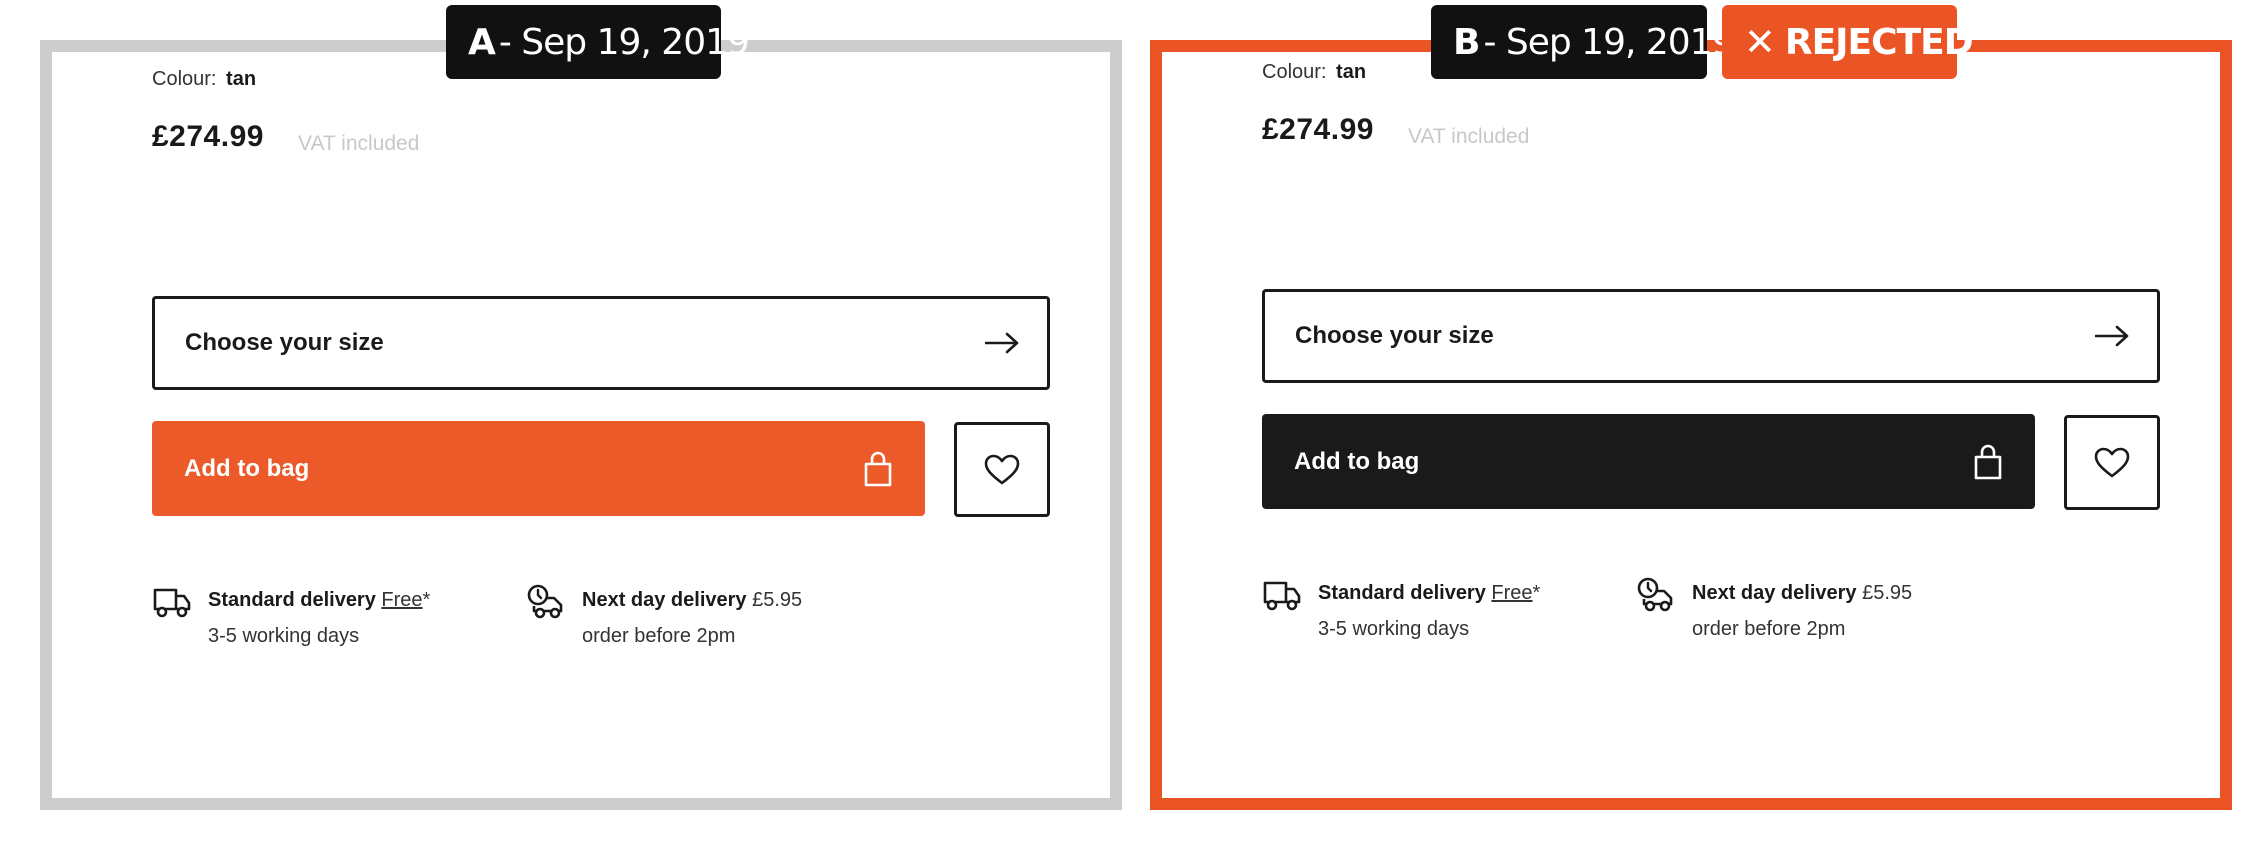 The height and width of the screenshot is (846, 2262). Describe the element at coordinates (1879, 42) in the screenshot. I see `rejected-label: REJECTED` at that location.